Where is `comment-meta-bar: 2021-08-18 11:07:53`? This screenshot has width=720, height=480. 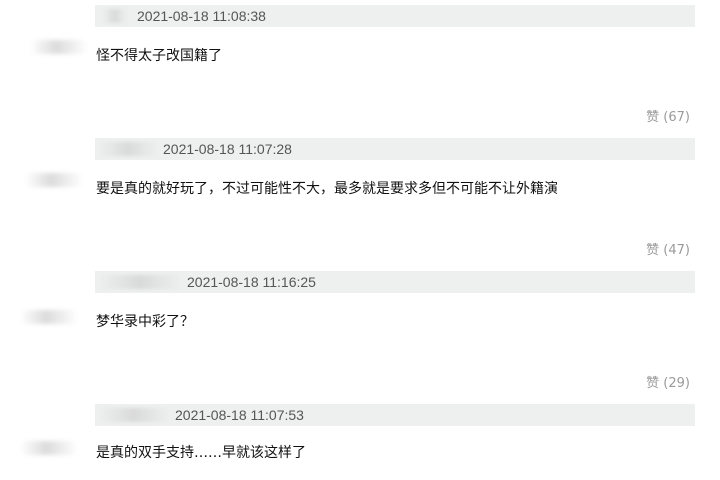 comment-meta-bar: 2021-08-18 11:07:53 is located at coordinates (395, 415).